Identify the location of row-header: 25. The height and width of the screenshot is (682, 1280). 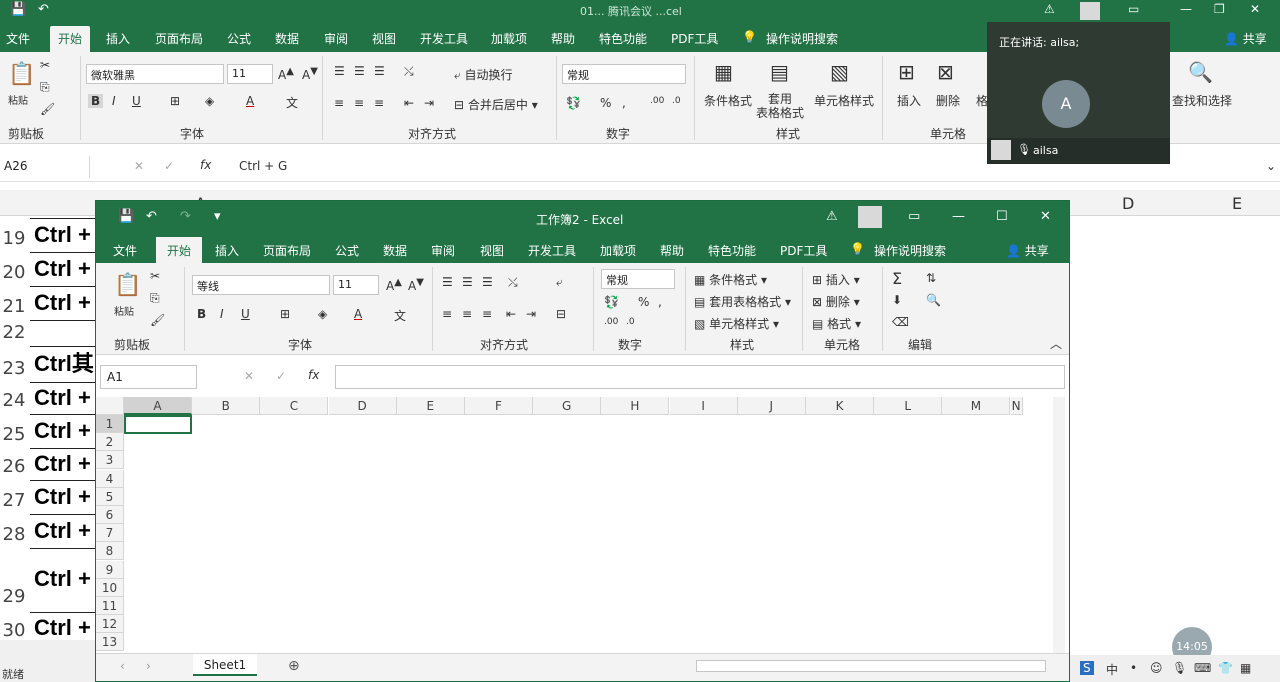
(14, 434).